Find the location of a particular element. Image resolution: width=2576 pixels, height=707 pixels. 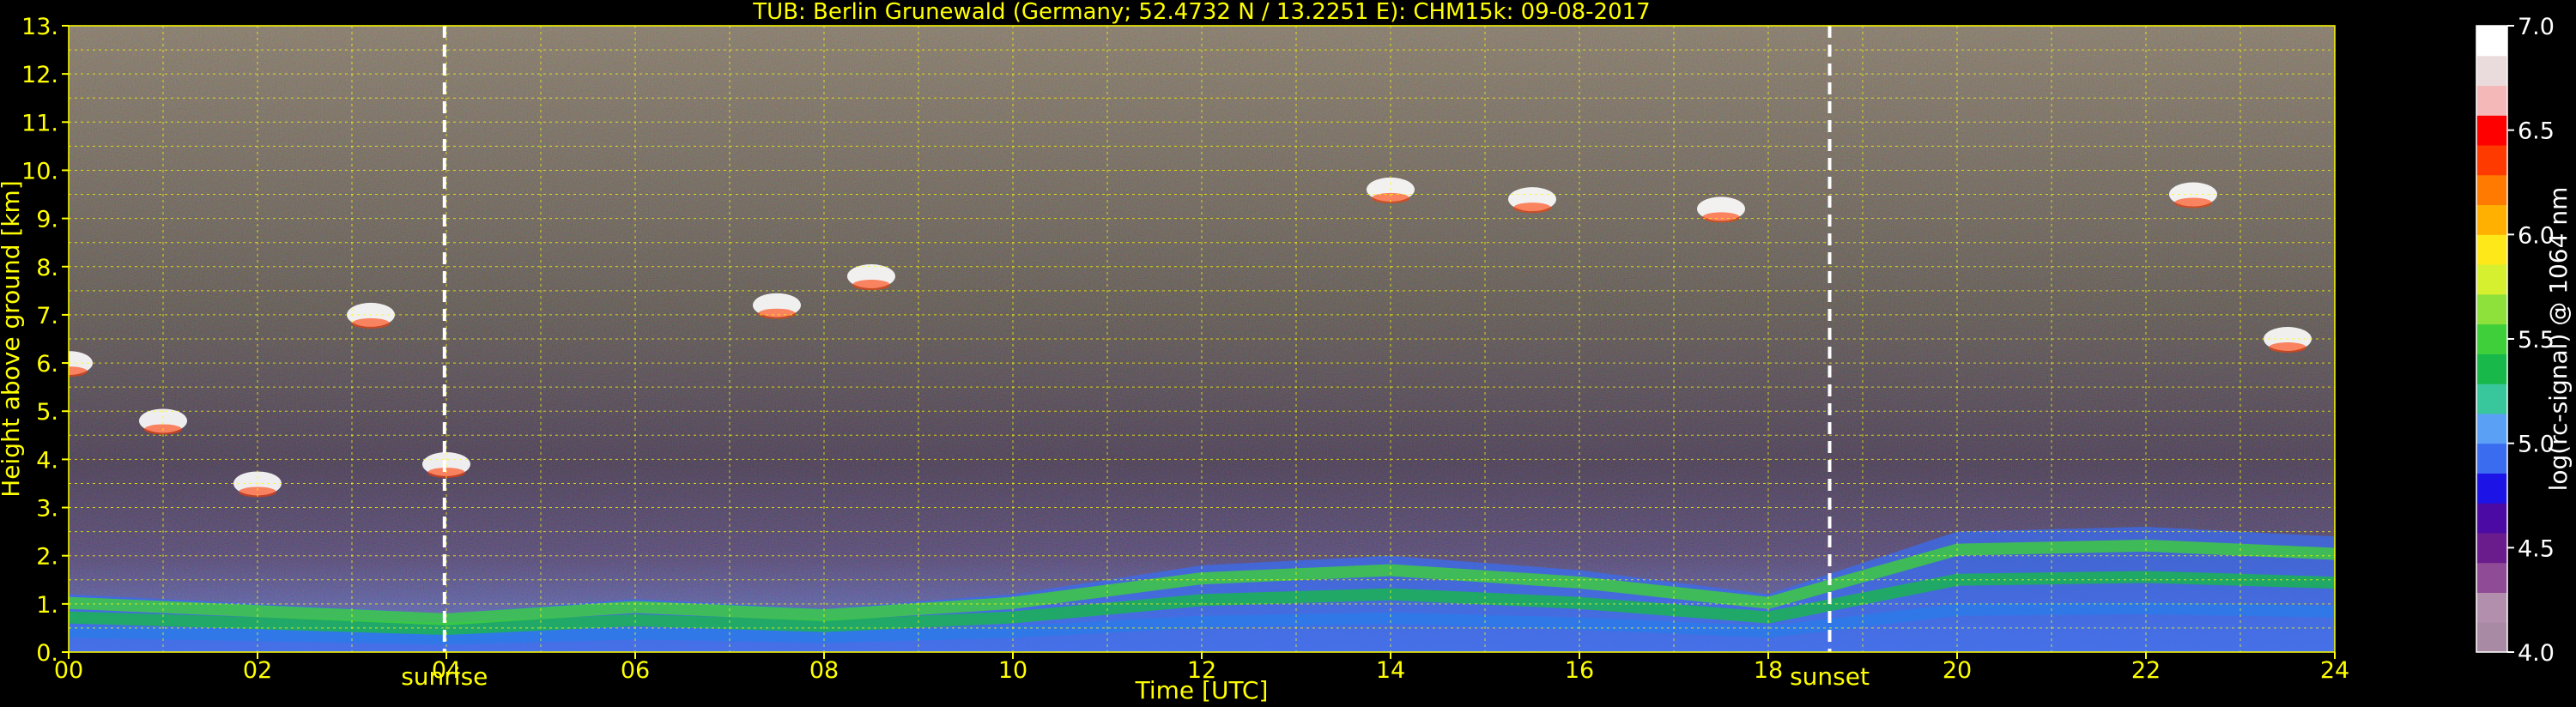

y-tick-label: 2. is located at coordinates (47, 558).